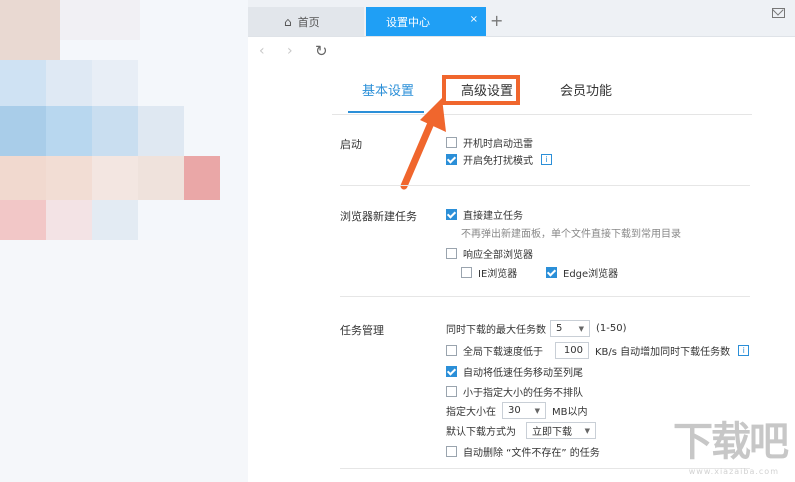  I want to click on watermark-text: 下载吧, so click(731, 442).